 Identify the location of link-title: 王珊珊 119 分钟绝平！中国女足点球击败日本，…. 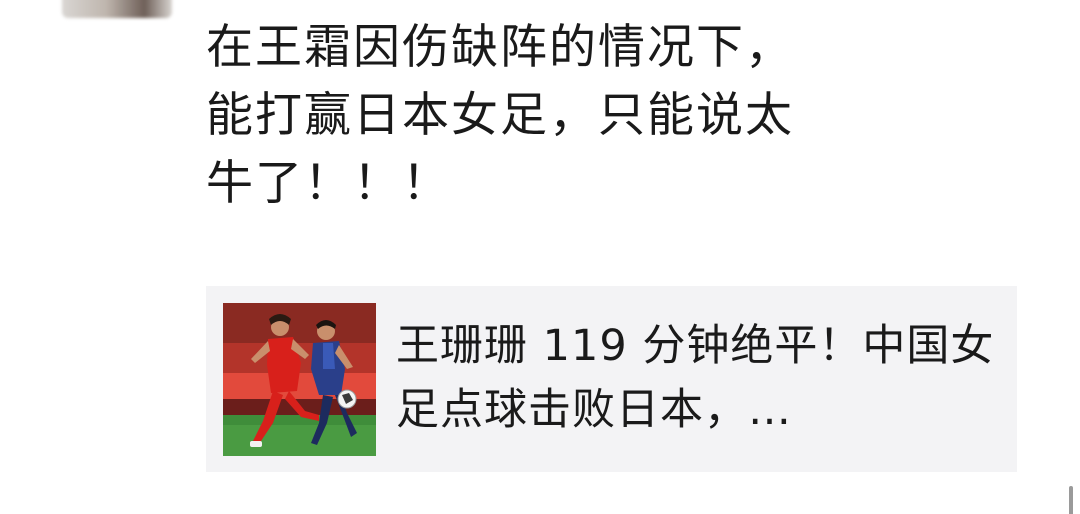
(695, 378).